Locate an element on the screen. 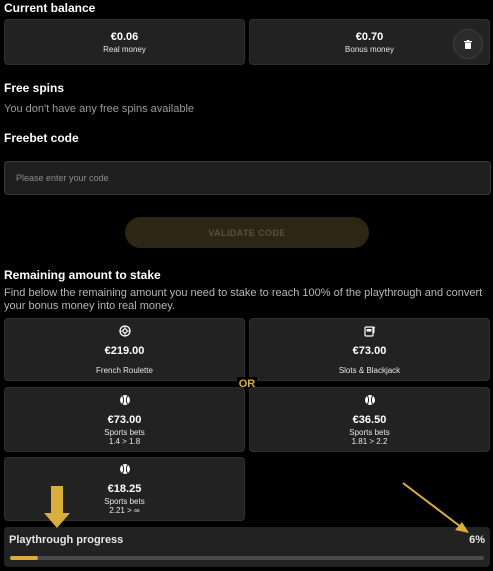  stake-card-slots: €73.00 Slots & Blackjack is located at coordinates (369, 349).